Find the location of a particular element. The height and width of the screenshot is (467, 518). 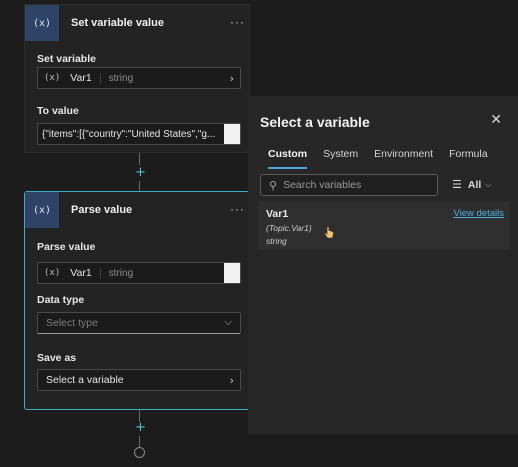

variable-tabs: Custom System Environment Formula is located at coordinates (386, 158).